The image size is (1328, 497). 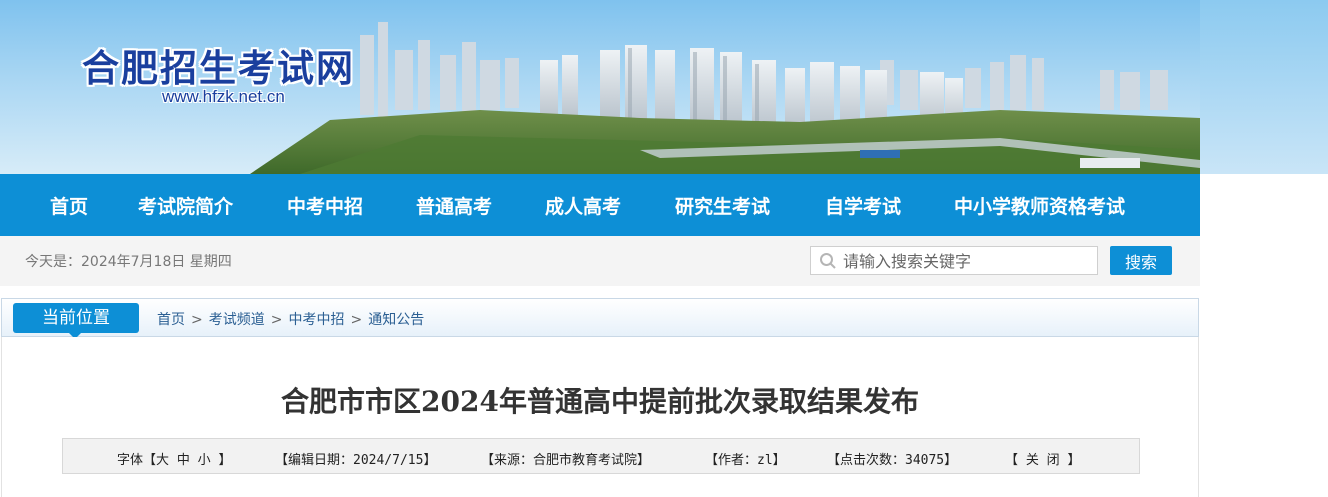 I want to click on nav-item-home: 首页, so click(x=69, y=205).